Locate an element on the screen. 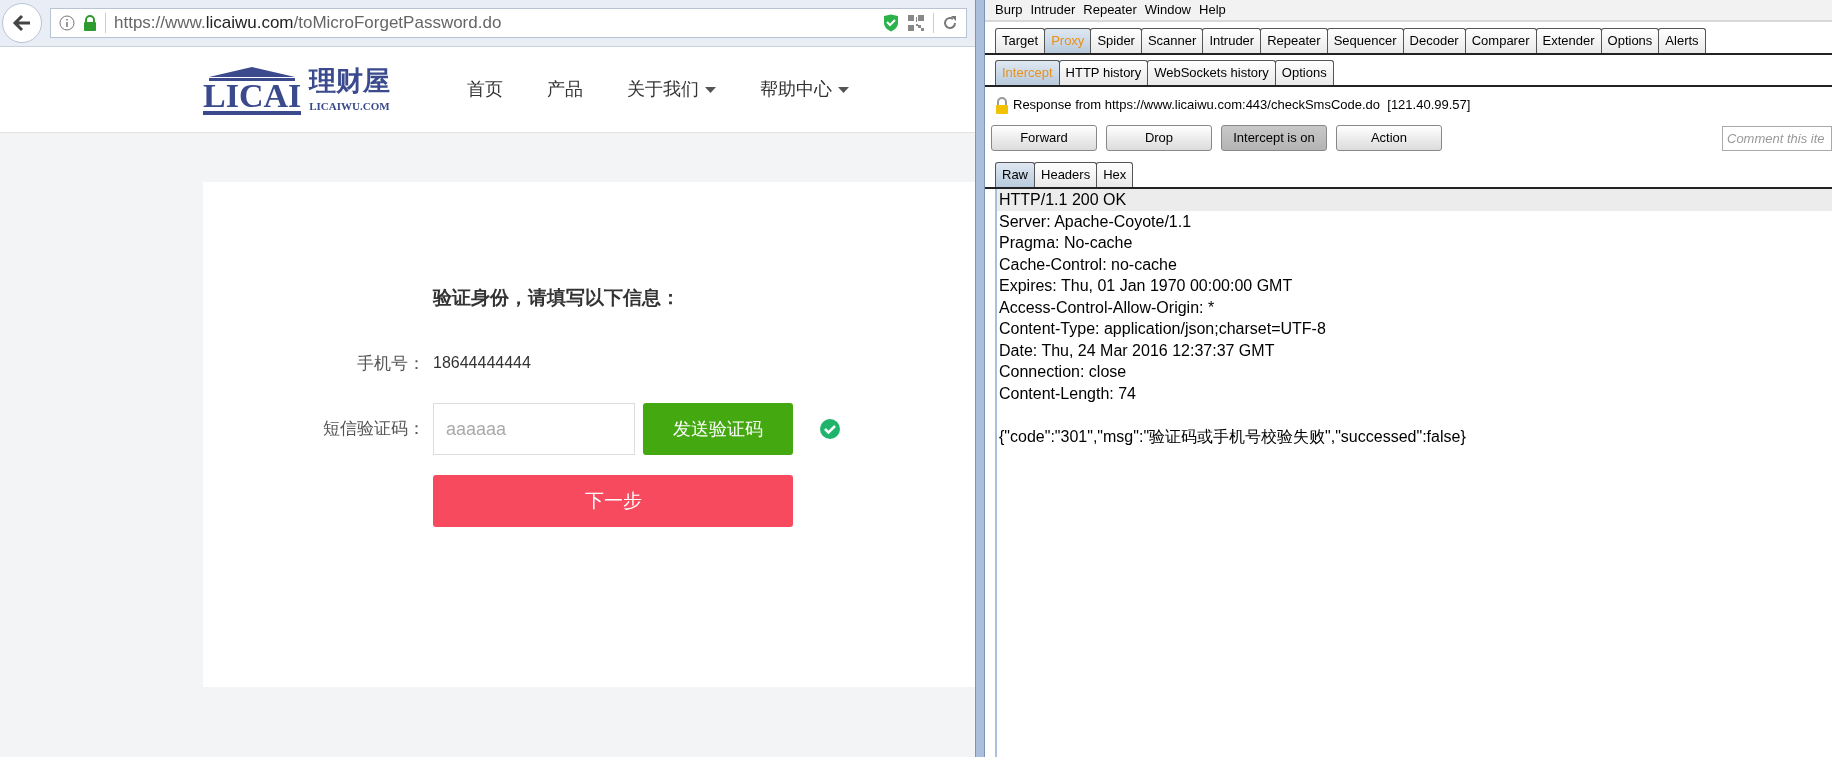 Image resolution: width=1832 pixels, height=757 pixels. back-button is located at coordinates (22, 23).